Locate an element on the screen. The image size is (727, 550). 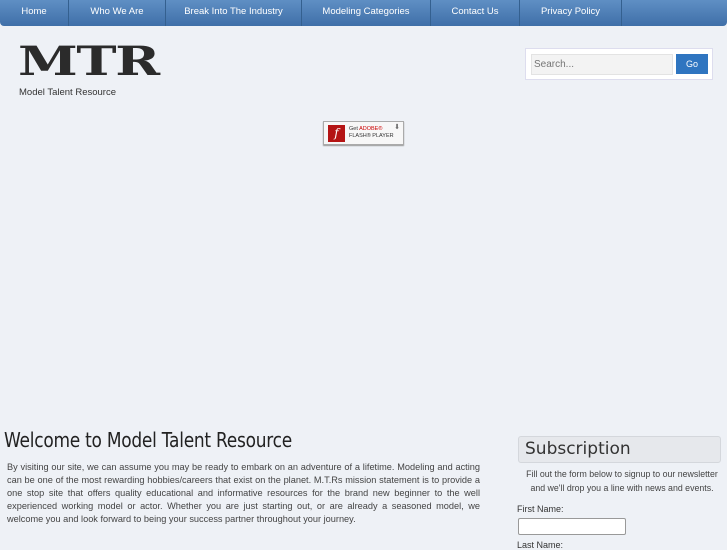
site-tagline: Model Talent Resource is located at coordinates (67, 92).